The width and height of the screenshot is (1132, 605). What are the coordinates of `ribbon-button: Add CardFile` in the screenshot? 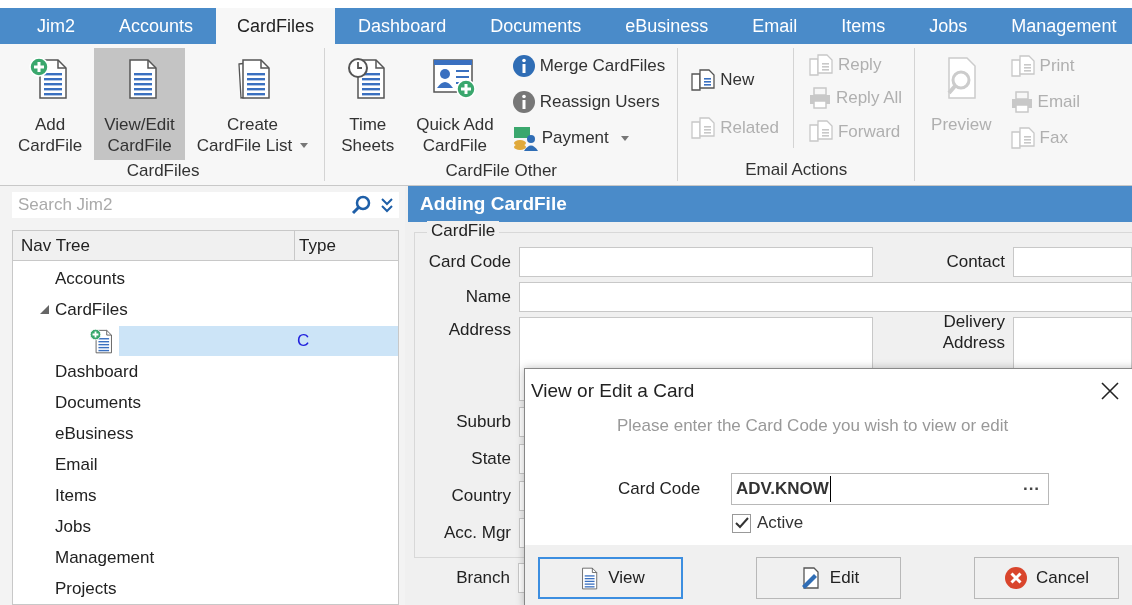 It's located at (50, 104).